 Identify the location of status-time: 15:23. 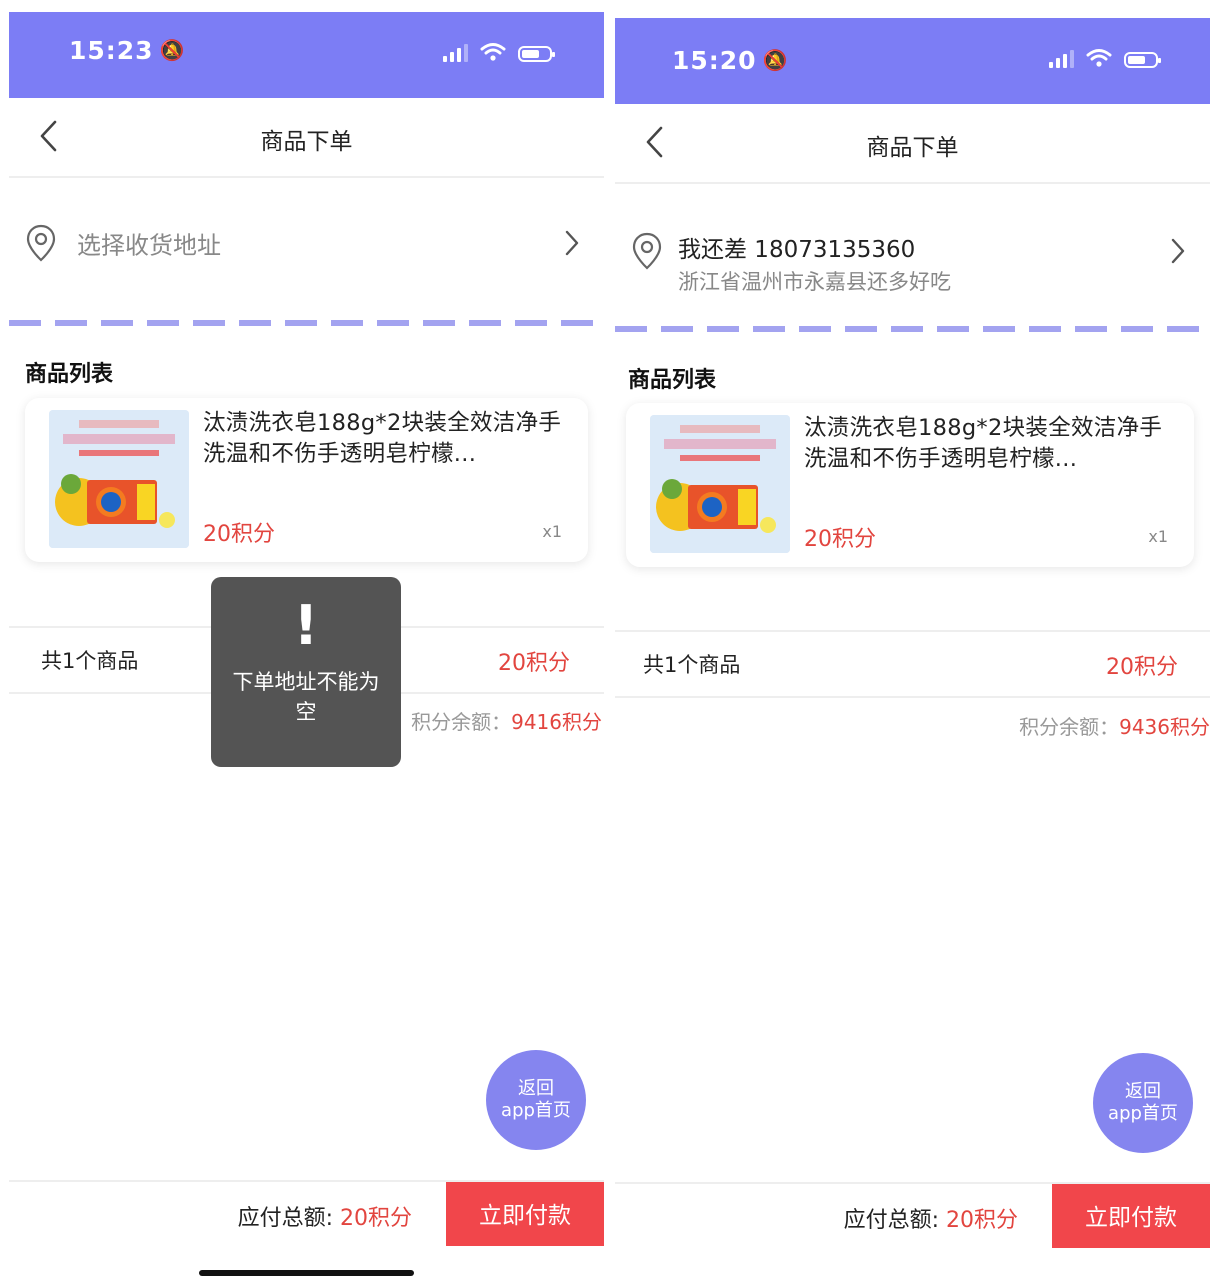
(111, 50).